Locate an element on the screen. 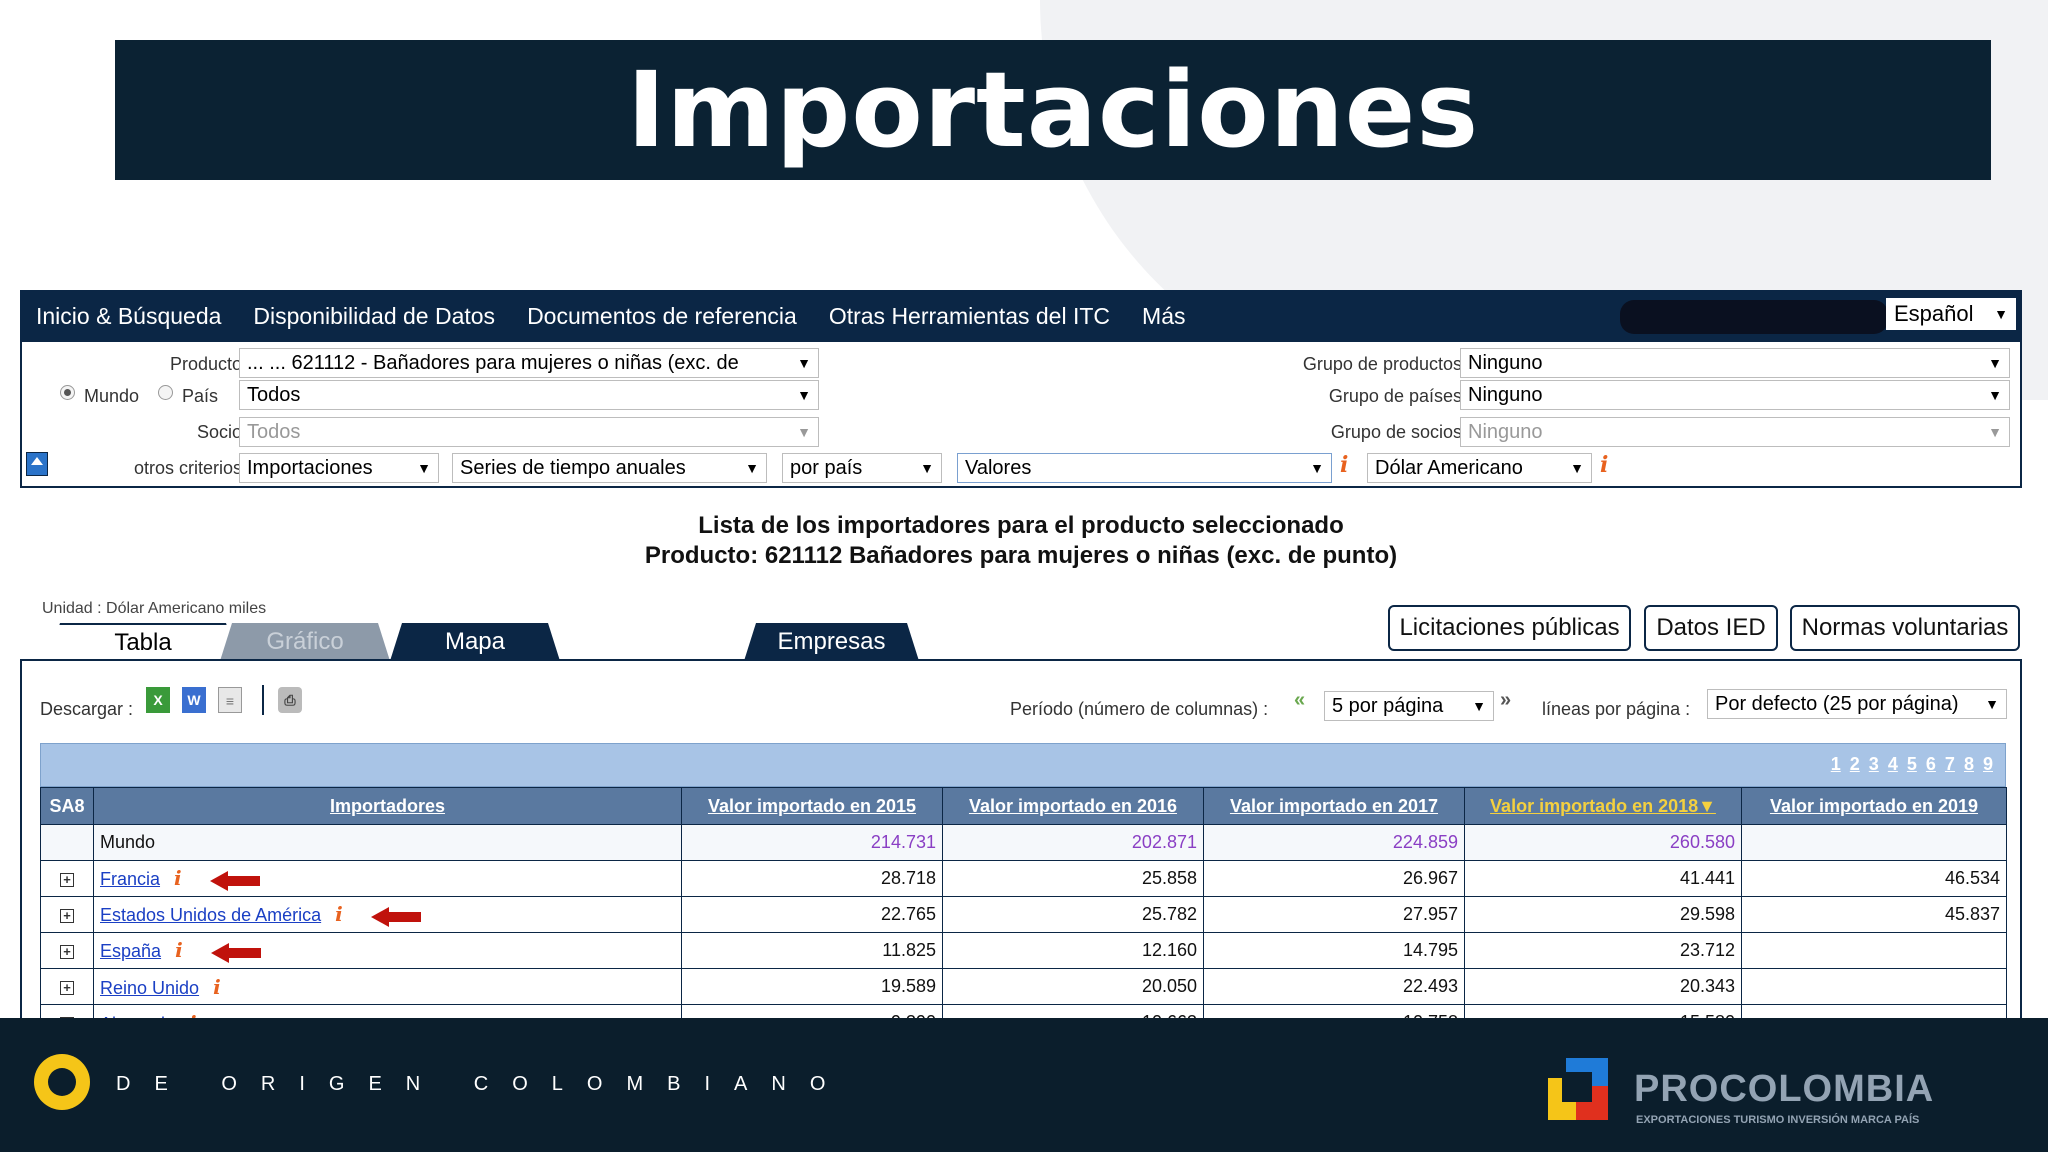  medida-select: Valores ▼ is located at coordinates (1144, 468).